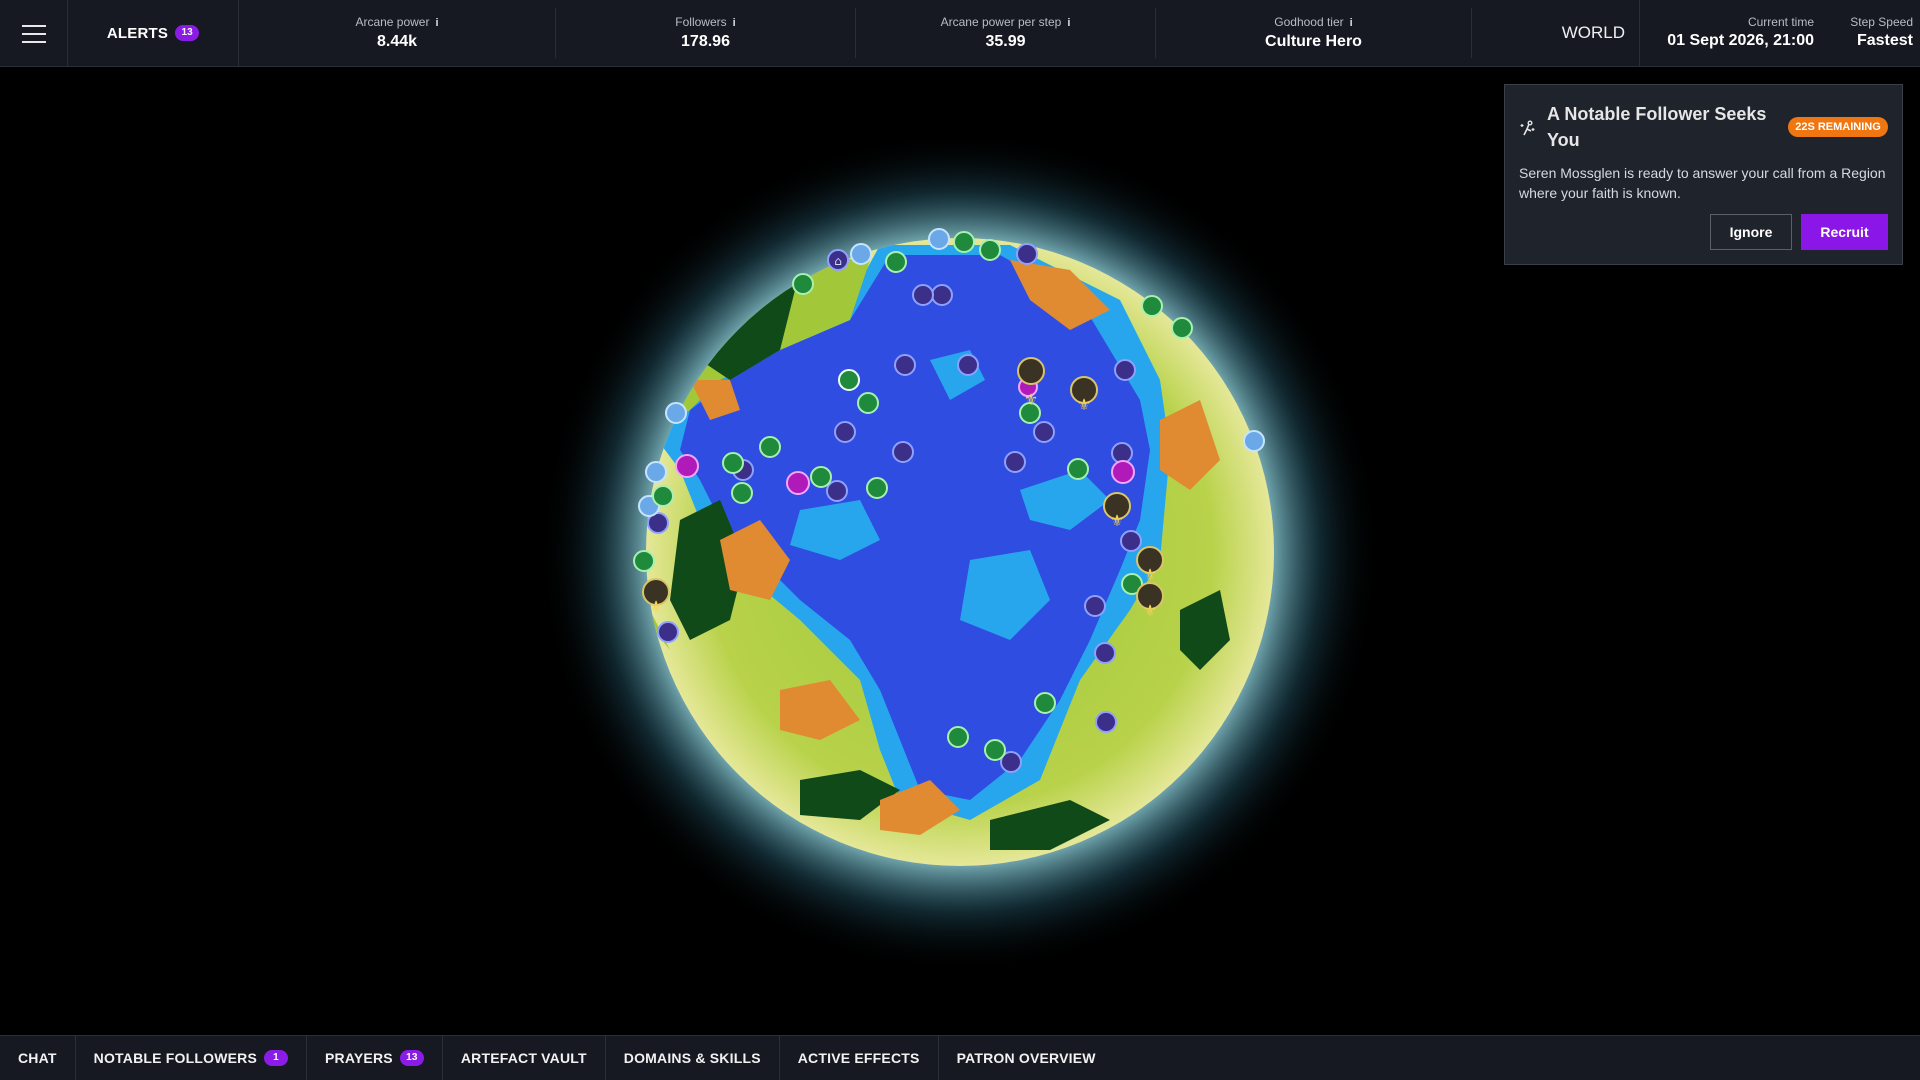 Image resolution: width=1920 pixels, height=1080 pixels. Describe the element at coordinates (392, 22) in the screenshot. I see `stat-arcane-power-label: Arcane power` at that location.